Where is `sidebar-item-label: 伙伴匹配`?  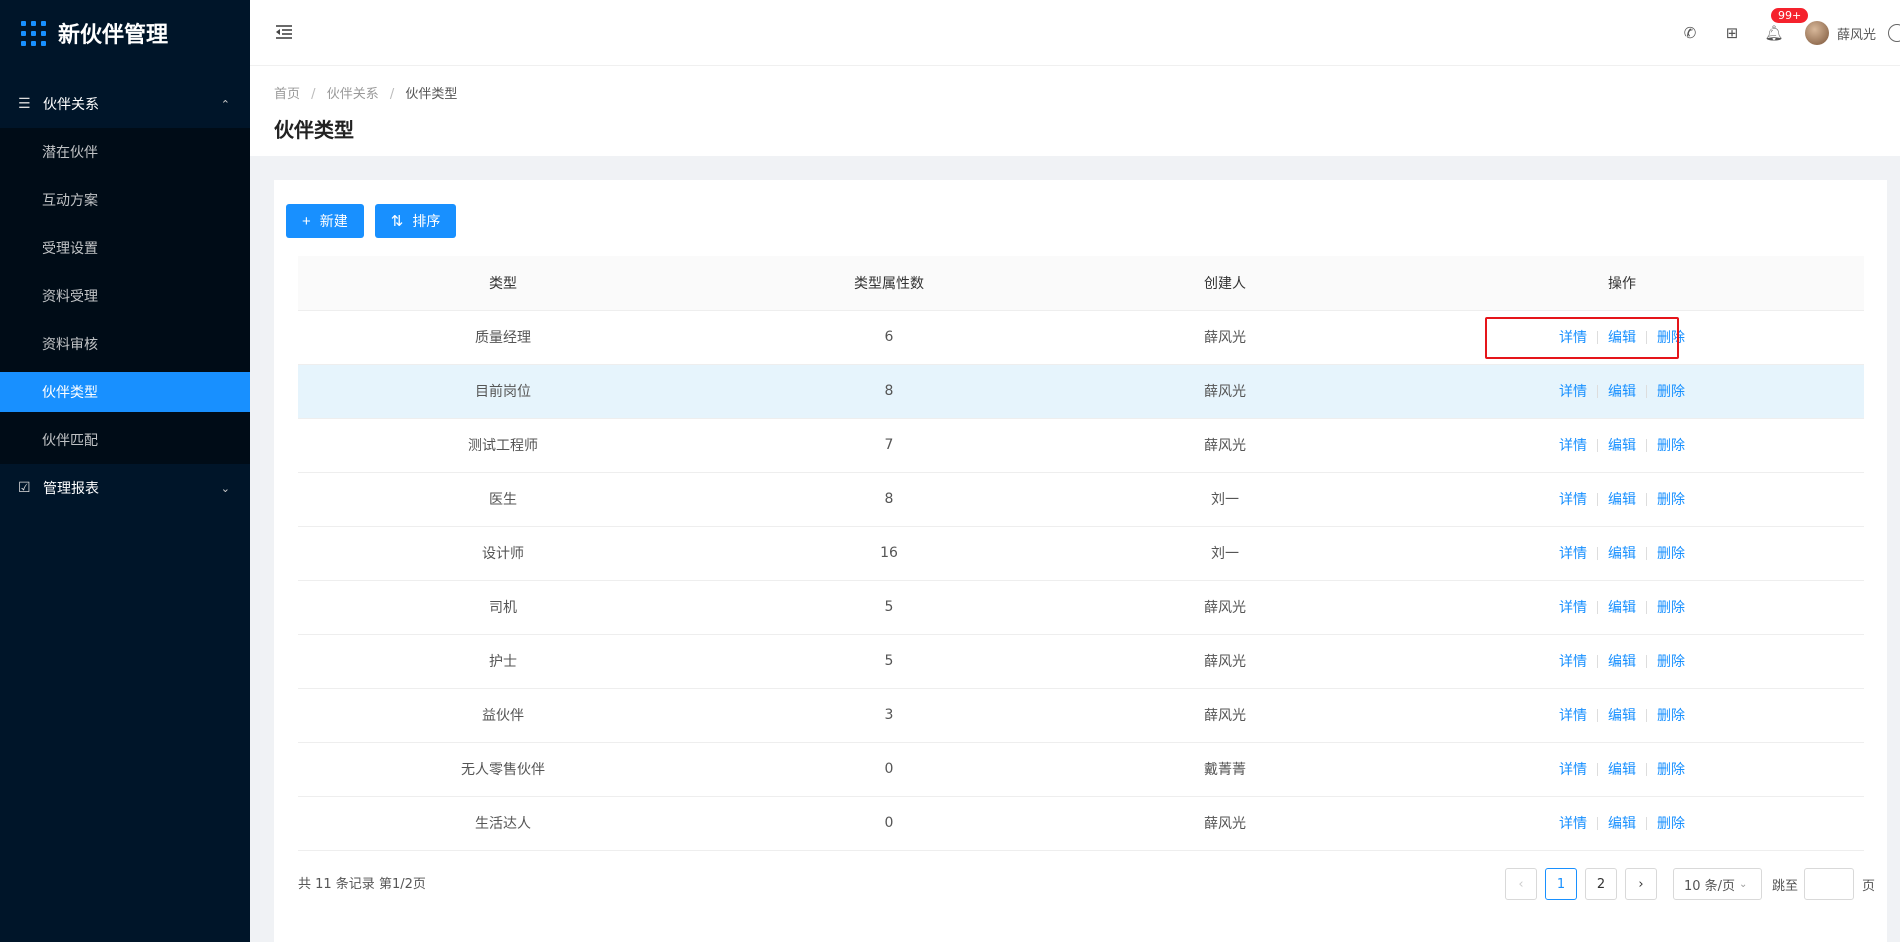 sidebar-item-label: 伙伴匹配 is located at coordinates (70, 441).